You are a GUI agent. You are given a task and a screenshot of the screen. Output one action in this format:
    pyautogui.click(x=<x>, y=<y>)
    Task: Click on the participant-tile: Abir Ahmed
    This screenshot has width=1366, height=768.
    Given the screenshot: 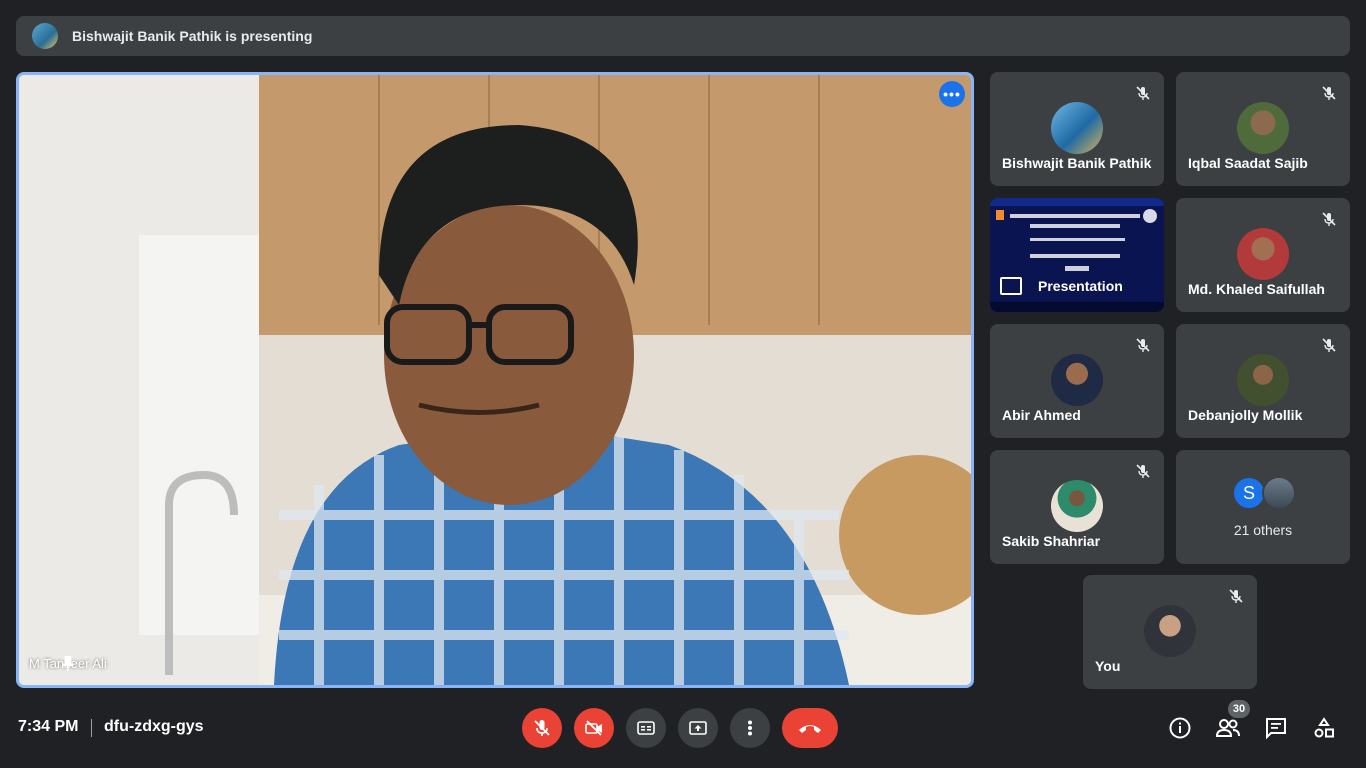 What is the action you would take?
    pyautogui.click(x=1077, y=381)
    